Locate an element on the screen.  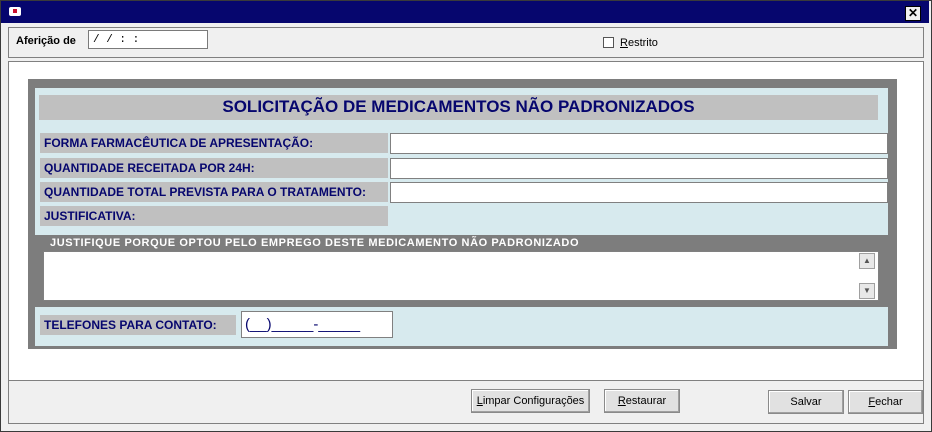
quantidade-24h-input is located at coordinates (639, 168).